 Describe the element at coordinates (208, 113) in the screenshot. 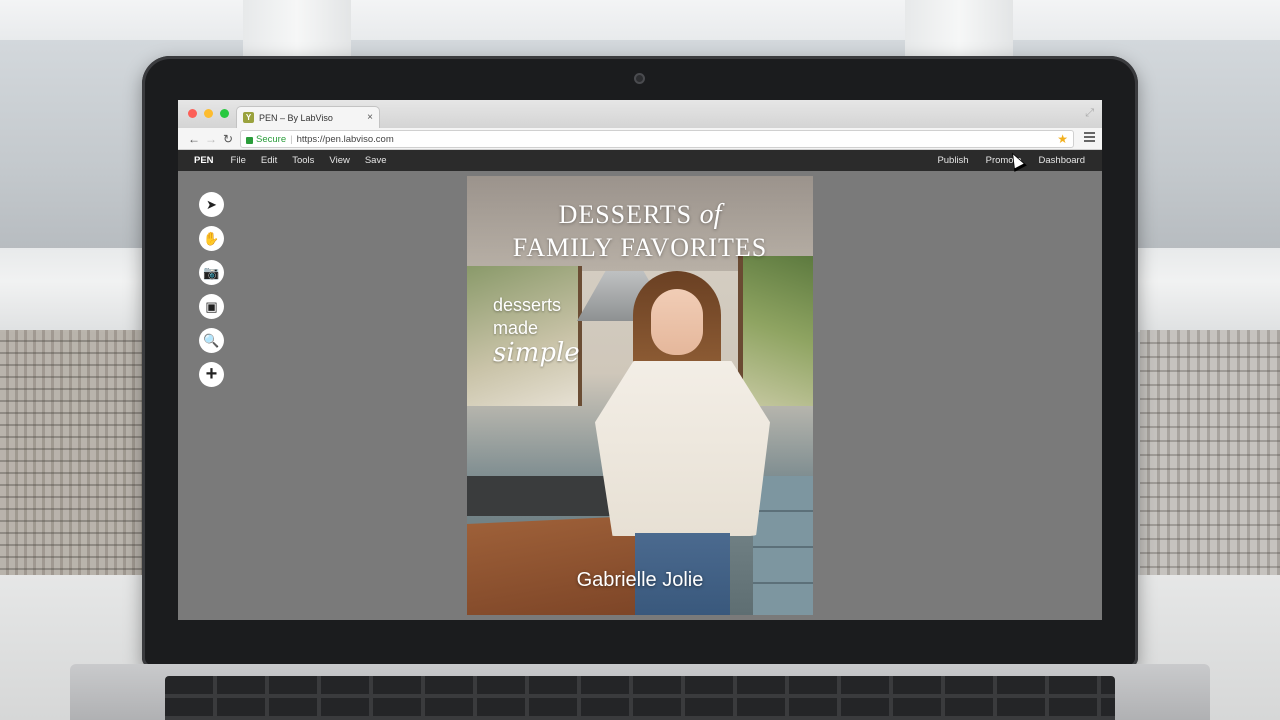

I see `minimize-window-button` at that location.